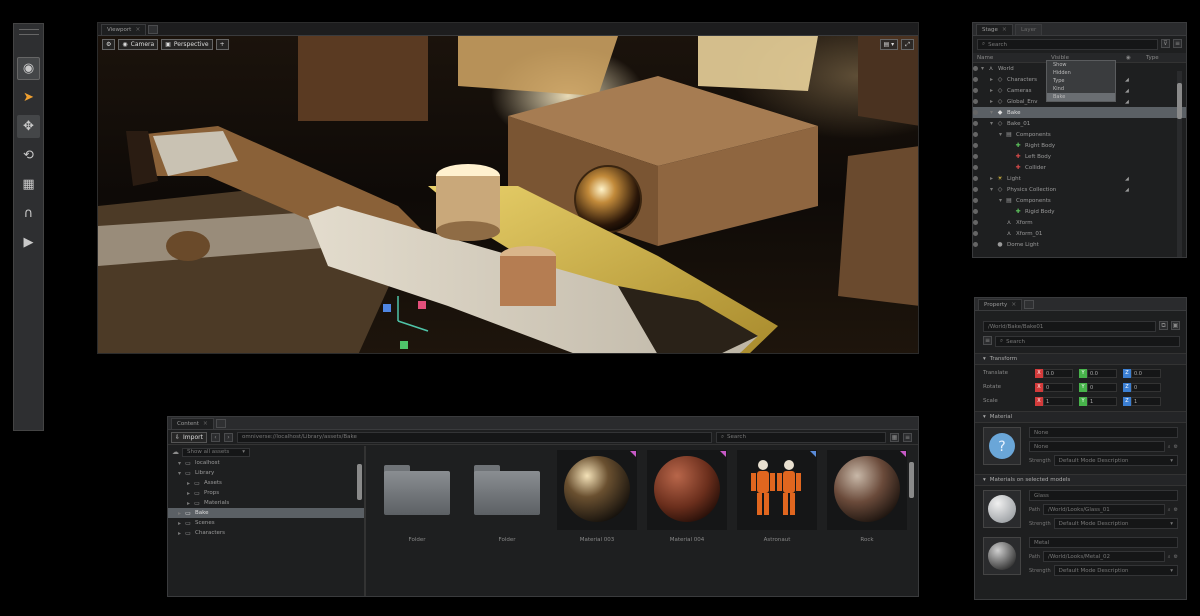 The width and height of the screenshot is (1200, 616). Describe the element at coordinates (1002, 446) in the screenshot. I see `material-thumbnail: ?` at that location.